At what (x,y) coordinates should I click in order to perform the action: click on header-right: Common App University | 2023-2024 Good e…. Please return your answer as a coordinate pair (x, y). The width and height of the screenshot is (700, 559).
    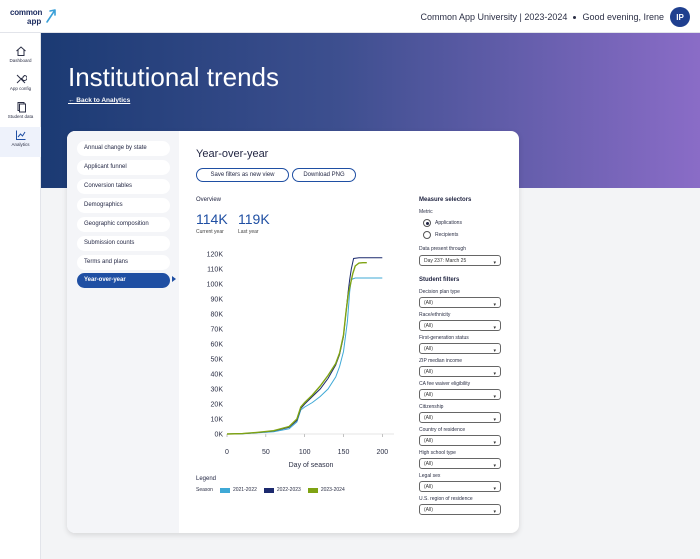
    Looking at the image, I should click on (555, 17).